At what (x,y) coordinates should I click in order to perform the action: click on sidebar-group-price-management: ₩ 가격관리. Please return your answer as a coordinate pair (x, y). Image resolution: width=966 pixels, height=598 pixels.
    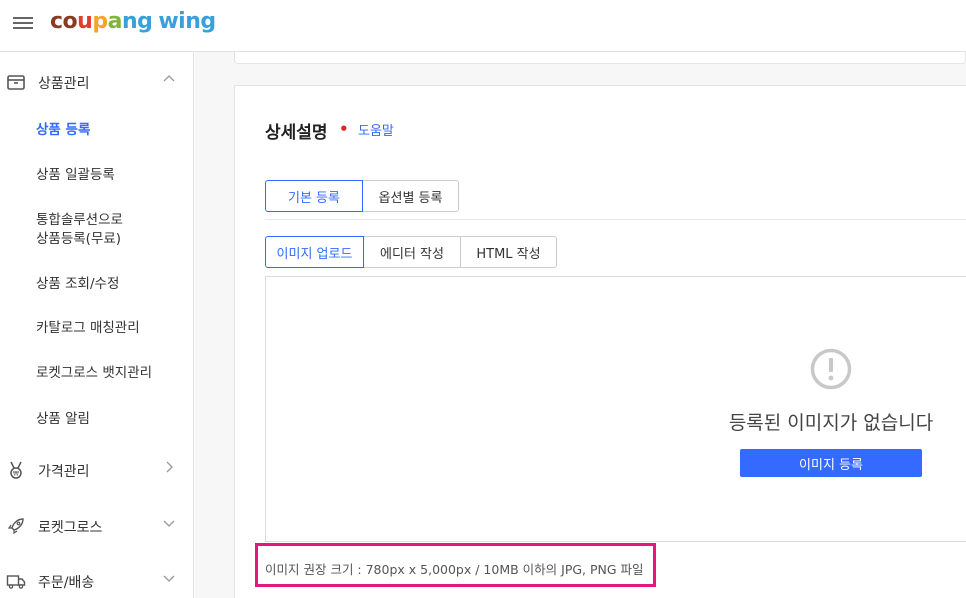
    Looking at the image, I should click on (96, 469).